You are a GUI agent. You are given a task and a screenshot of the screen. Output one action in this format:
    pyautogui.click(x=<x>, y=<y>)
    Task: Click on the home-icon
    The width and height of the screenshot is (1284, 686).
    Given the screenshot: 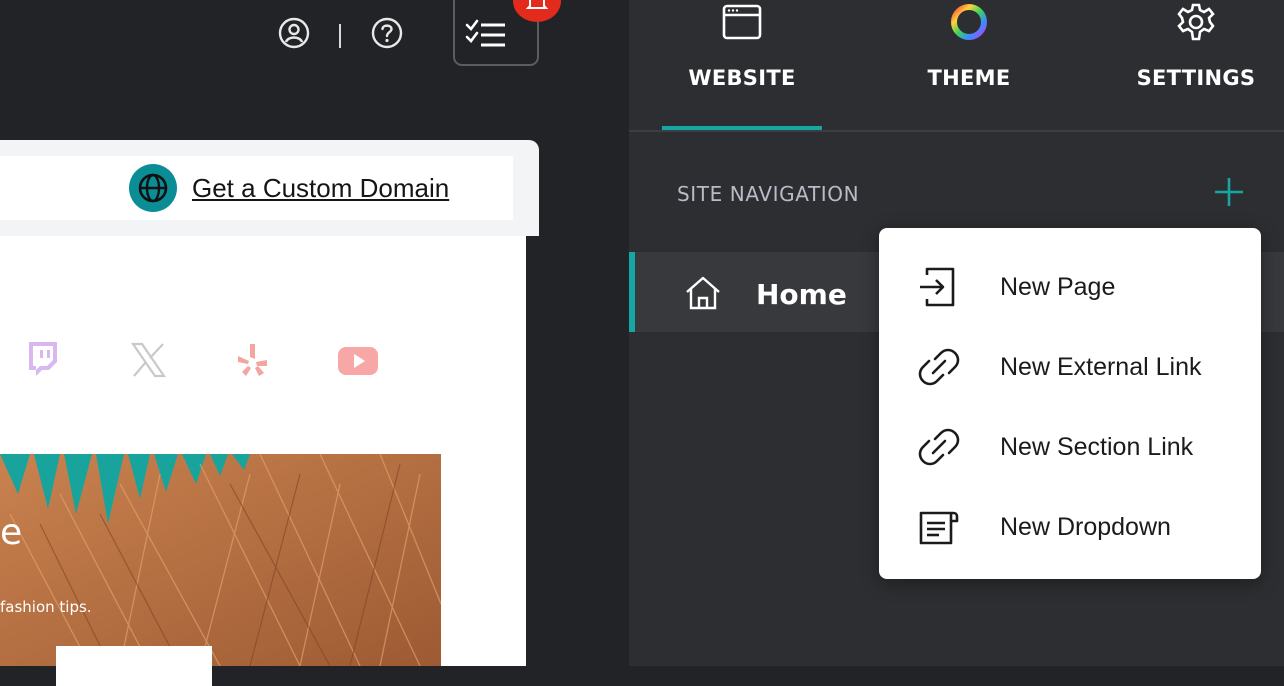 What is the action you would take?
    pyautogui.click(x=703, y=293)
    